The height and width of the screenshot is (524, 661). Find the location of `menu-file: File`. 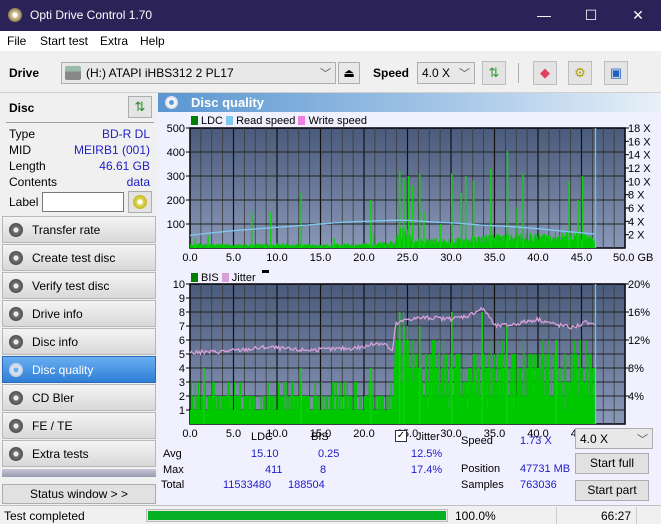

menu-file: File is located at coordinates (16, 41).